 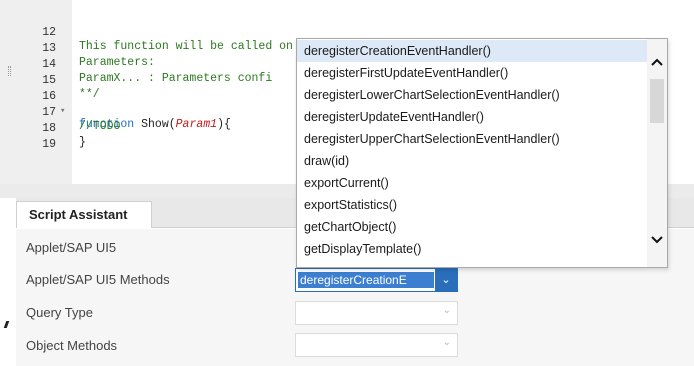 What do you see at coordinates (473, 205) in the screenshot?
I see `dropdown-item: exportStatistics()` at bounding box center [473, 205].